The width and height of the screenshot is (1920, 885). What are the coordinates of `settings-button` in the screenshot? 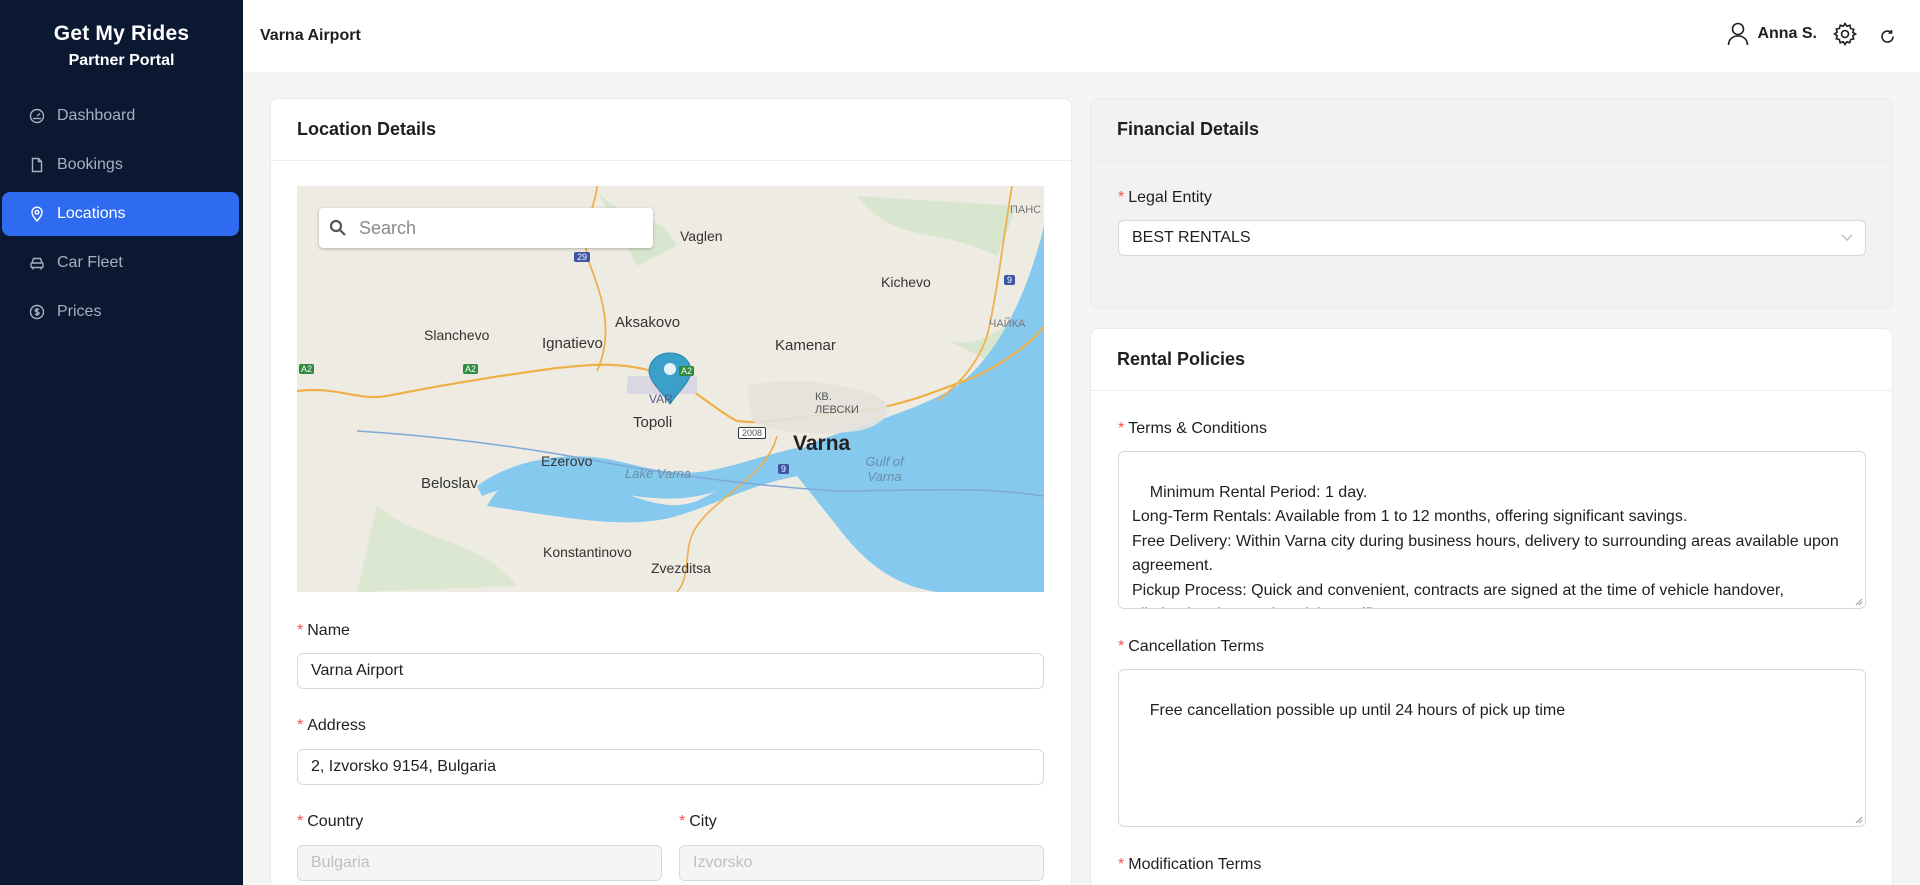 It's located at (1845, 34).